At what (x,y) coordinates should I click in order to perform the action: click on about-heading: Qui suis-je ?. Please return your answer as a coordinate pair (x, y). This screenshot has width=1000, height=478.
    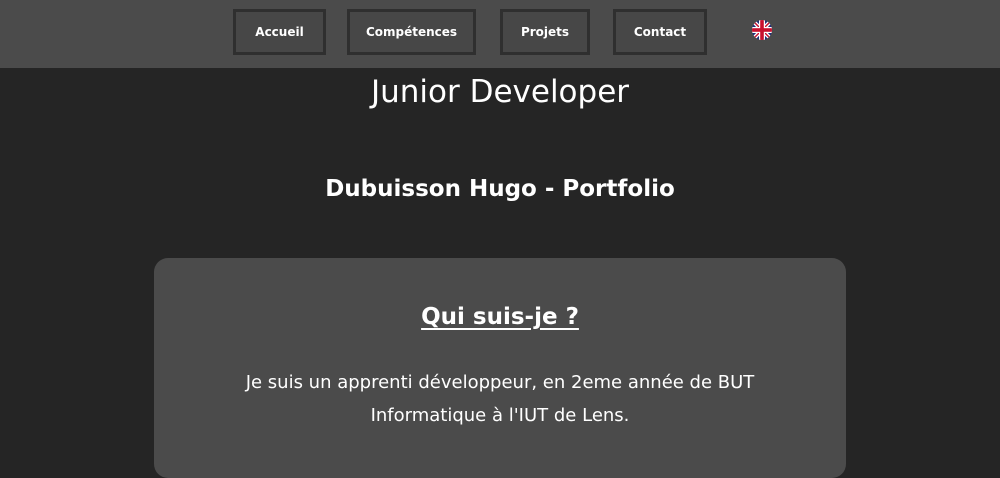
    Looking at the image, I should click on (500, 317).